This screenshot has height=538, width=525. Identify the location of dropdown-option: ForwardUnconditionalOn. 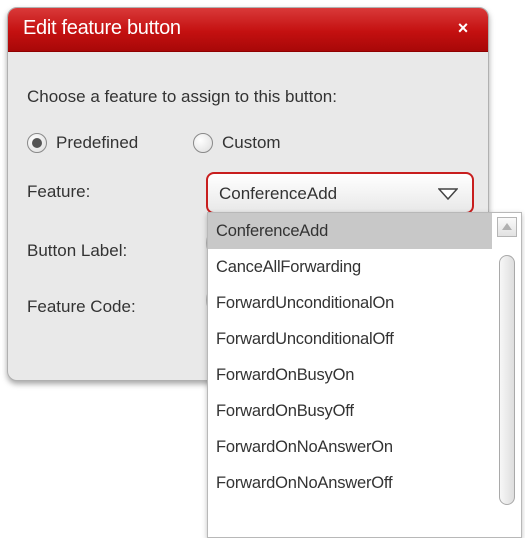
(350, 303).